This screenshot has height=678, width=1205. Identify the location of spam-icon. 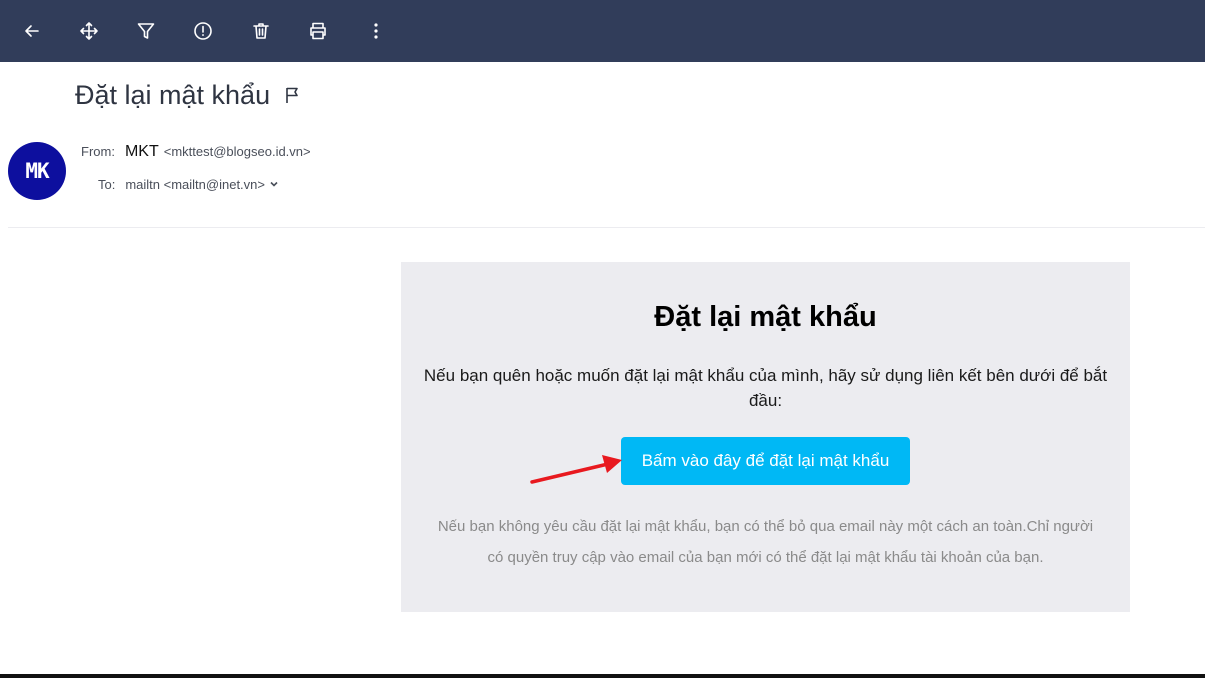
(203, 31).